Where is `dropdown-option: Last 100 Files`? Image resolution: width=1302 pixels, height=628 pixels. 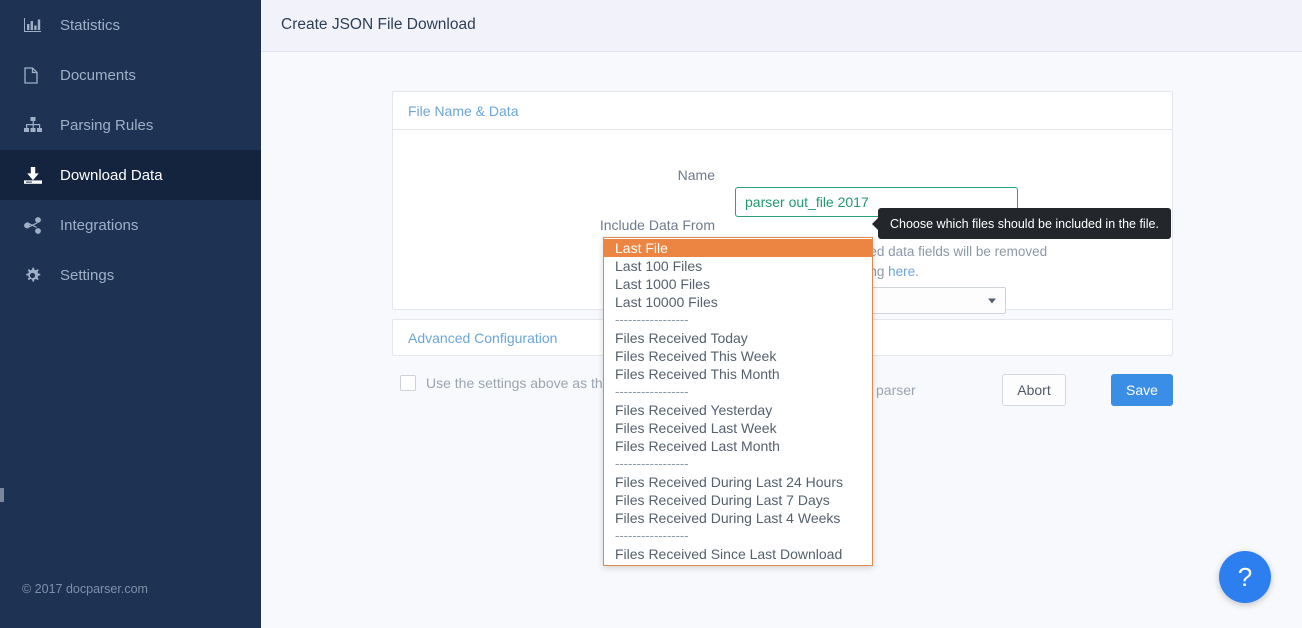 dropdown-option: Last 100 Files is located at coordinates (738, 266).